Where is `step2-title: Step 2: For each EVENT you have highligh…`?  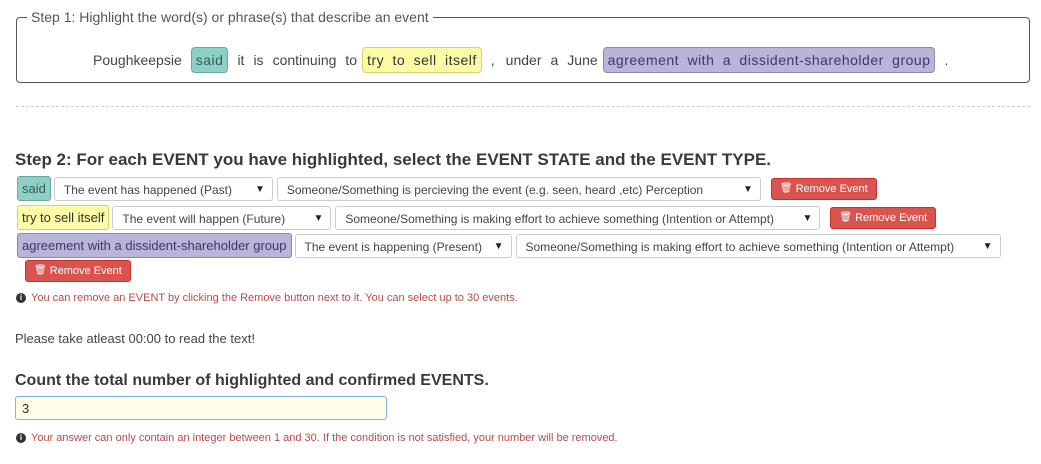 step2-title: Step 2: For each EVENT you have highligh… is located at coordinates (393, 159).